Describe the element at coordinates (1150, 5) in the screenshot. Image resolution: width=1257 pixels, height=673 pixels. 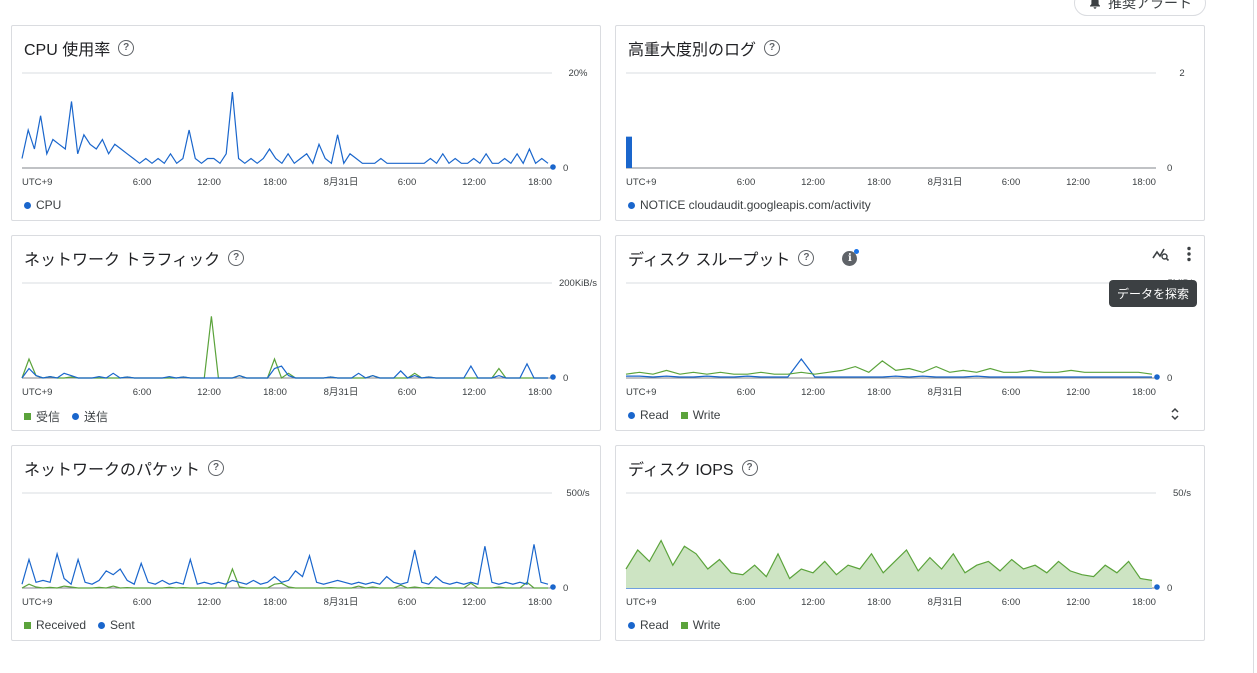
I see `recommend-alerts-label: 推奨アラート` at that location.